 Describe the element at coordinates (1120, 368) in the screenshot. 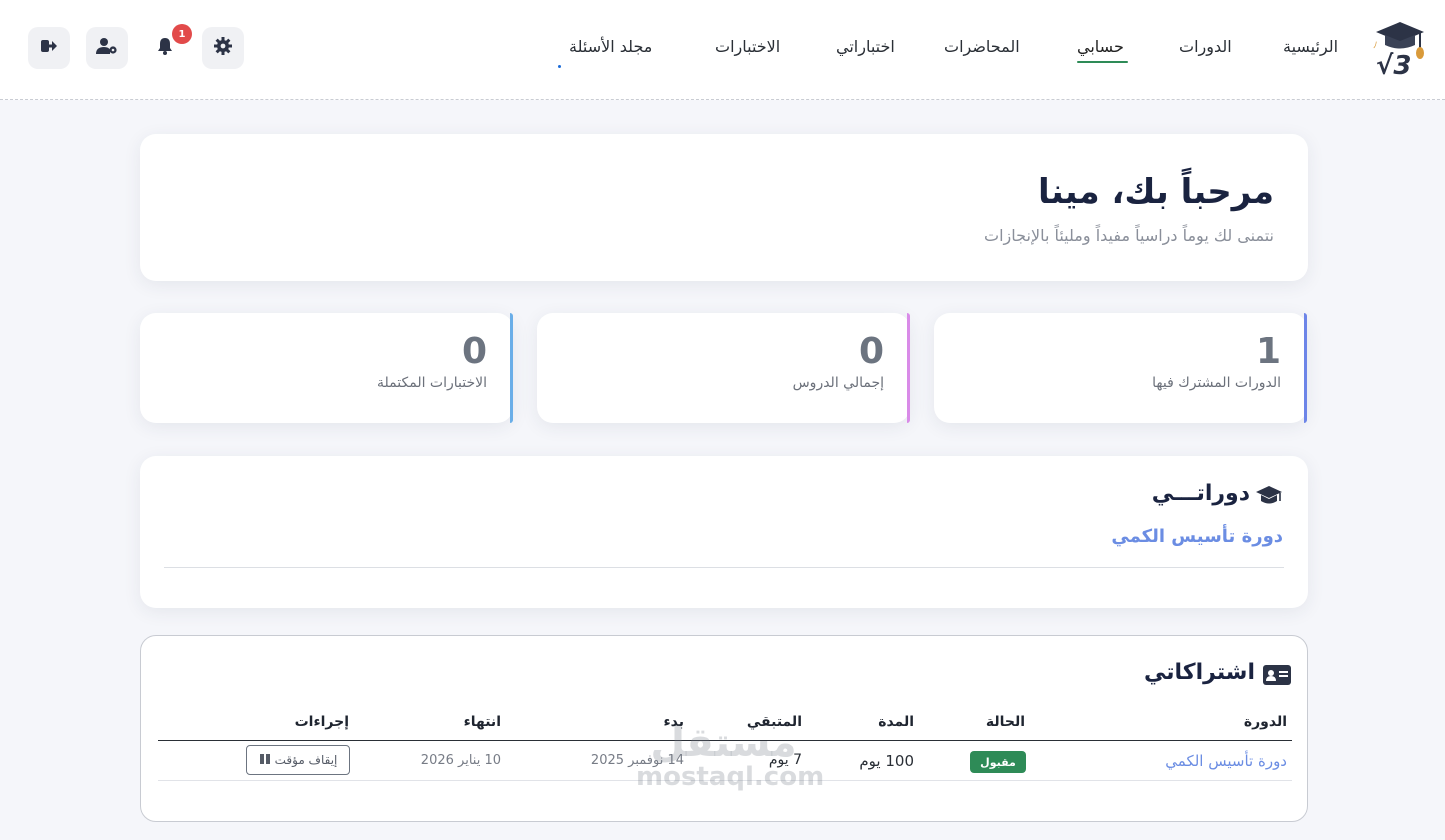

I see `stat-card-enrolled-courses: 1 الدورات المشترك فيها` at that location.